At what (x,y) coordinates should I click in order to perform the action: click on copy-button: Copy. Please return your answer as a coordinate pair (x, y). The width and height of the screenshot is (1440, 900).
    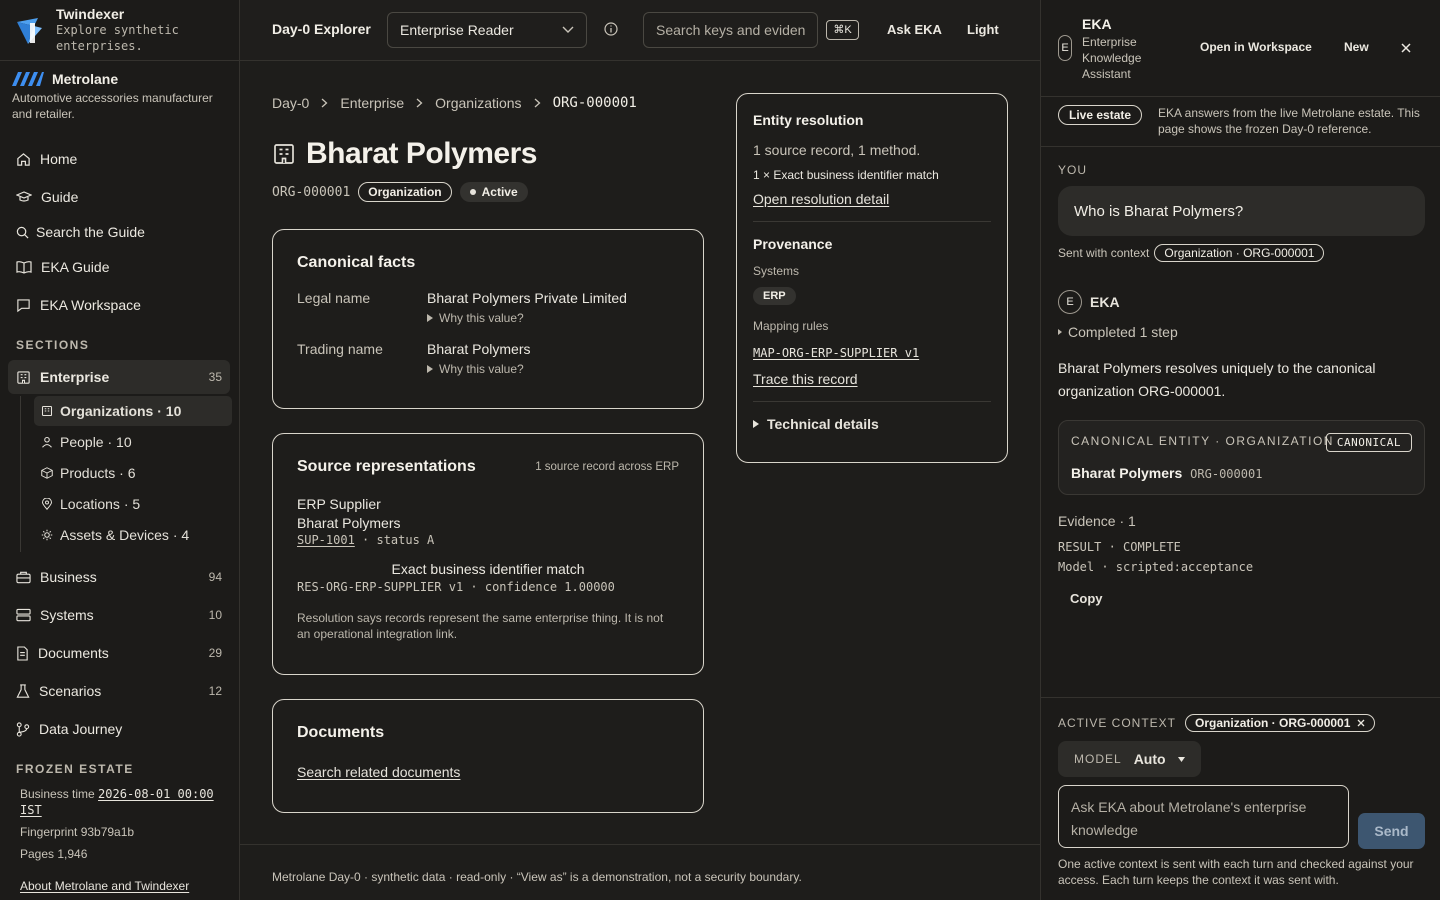
    Looking at the image, I should click on (1086, 598).